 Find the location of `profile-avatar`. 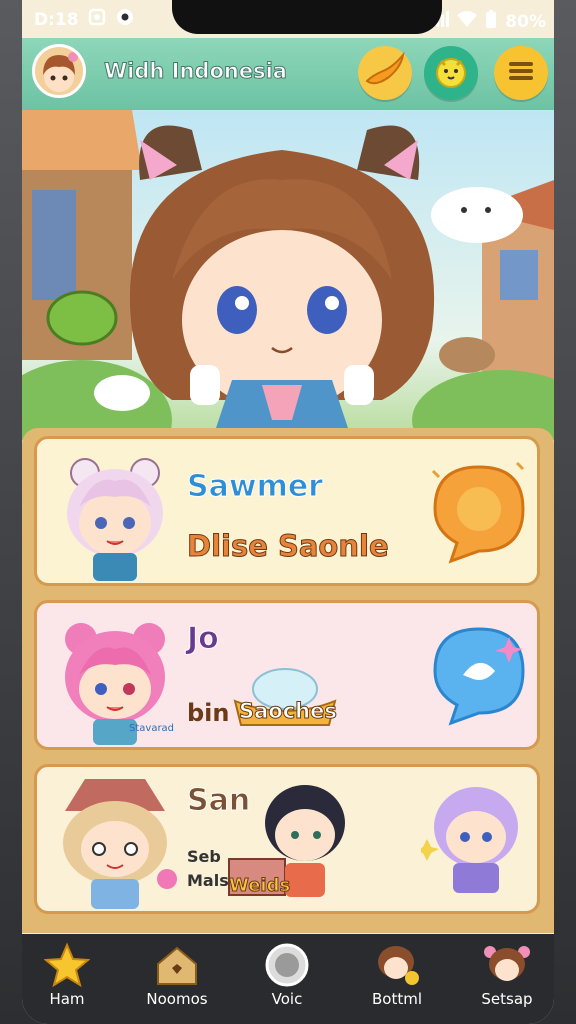

profile-avatar is located at coordinates (59, 71).